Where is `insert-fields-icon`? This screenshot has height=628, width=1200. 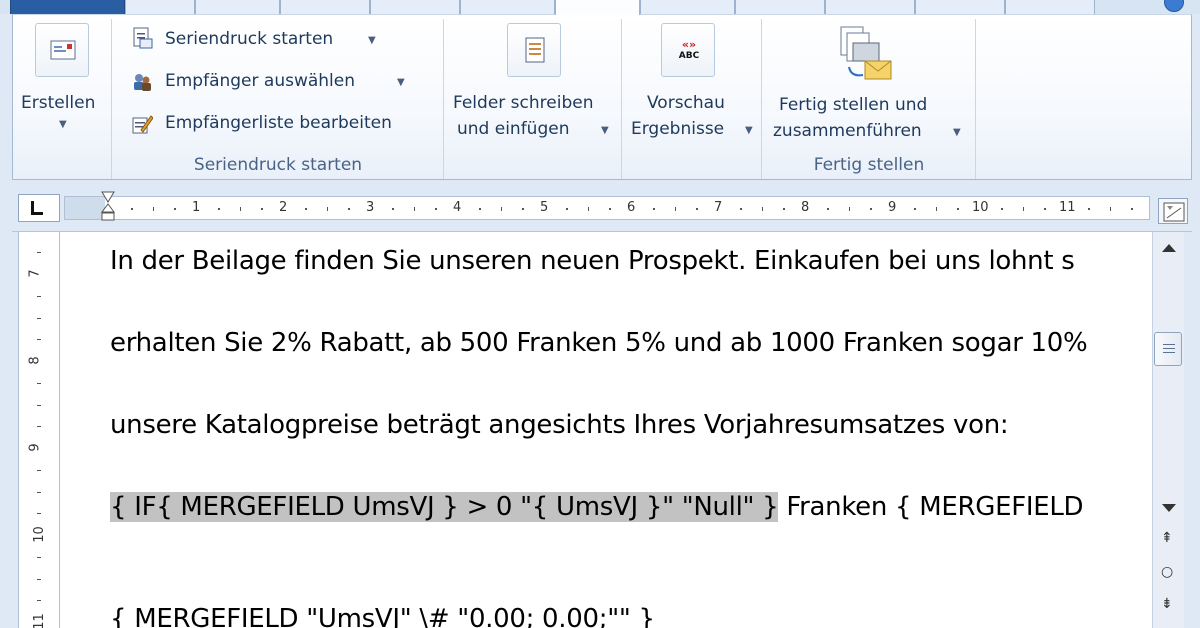 insert-fields-icon is located at coordinates (534, 50).